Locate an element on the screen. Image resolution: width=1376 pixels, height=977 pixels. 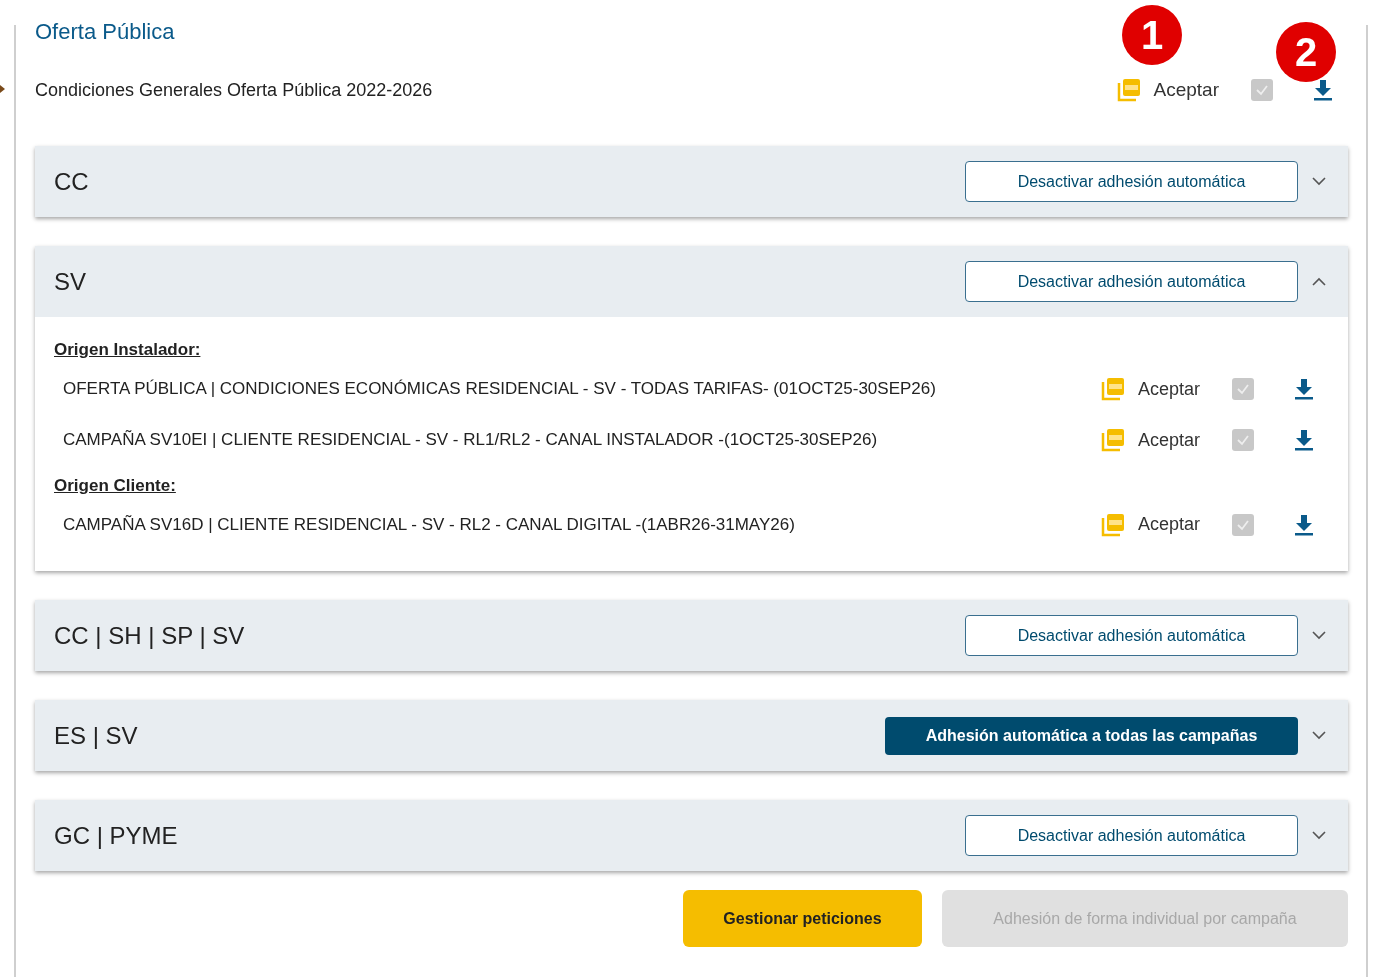
accordion-header: SV Desactivar adhesión automática is located at coordinates (691, 281).